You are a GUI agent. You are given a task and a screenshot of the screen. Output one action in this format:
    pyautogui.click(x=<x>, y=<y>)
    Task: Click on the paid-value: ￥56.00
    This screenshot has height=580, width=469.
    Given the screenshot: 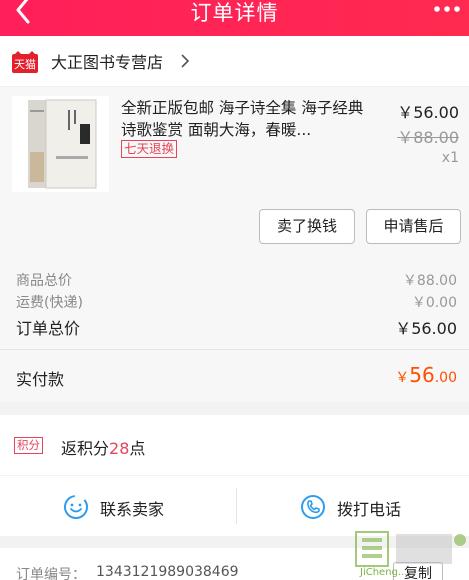 What is the action you would take?
    pyautogui.click(x=426, y=375)
    